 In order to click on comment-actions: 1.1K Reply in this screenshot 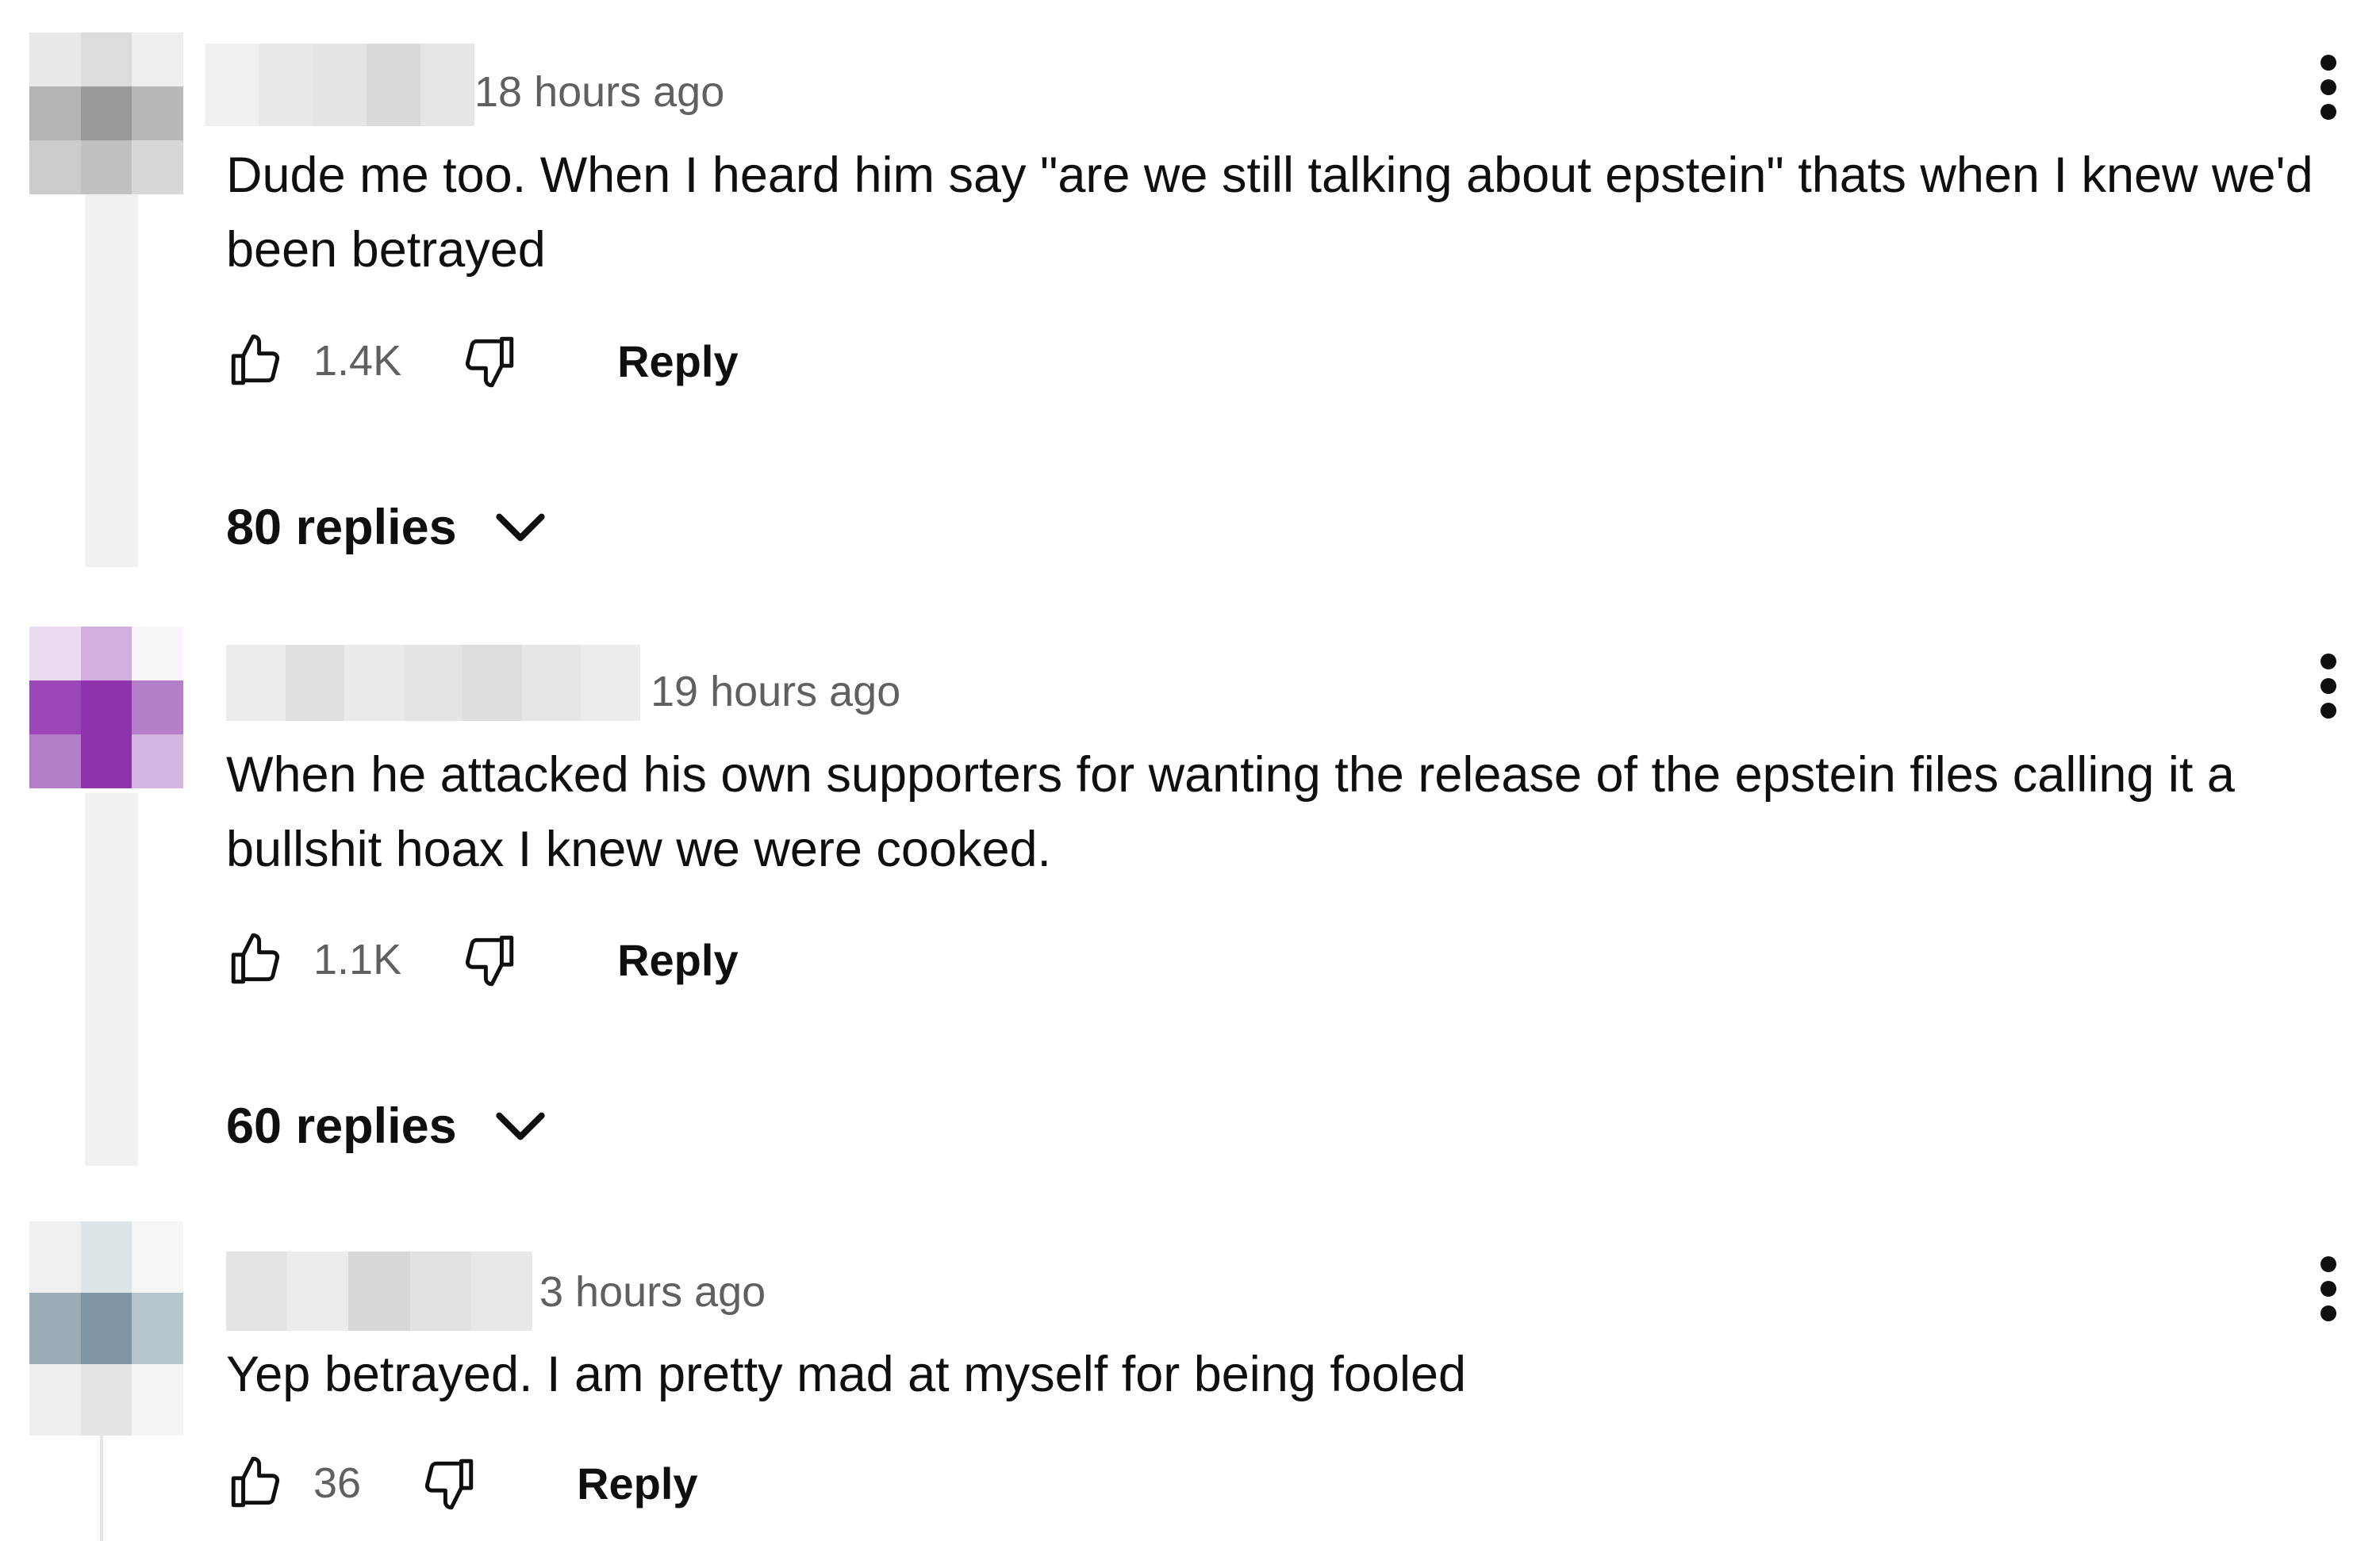, I will do `click(482, 960)`.